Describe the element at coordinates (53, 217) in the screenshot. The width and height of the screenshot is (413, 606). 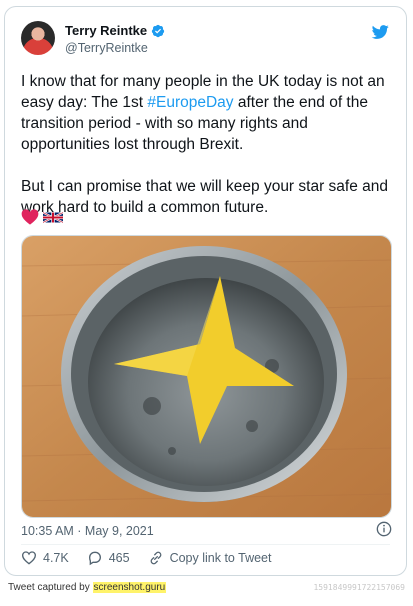
I see `uk-flag-icon` at that location.